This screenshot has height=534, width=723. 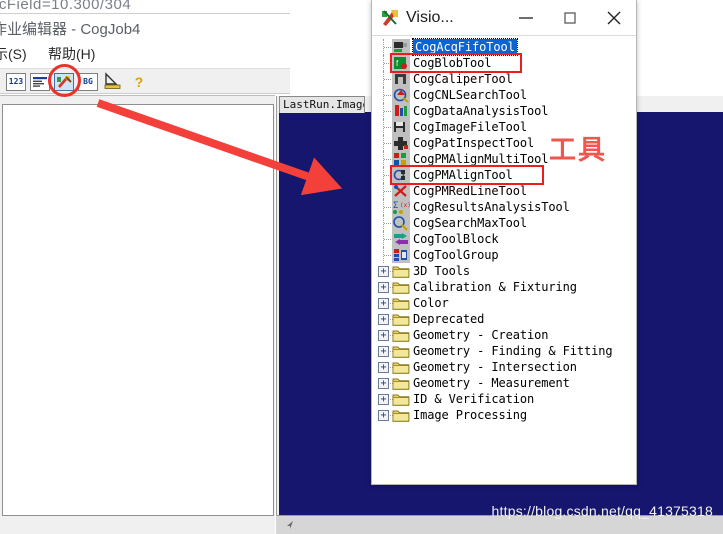 I want to click on tree-item: CogPMRedLineTool, so click(x=504, y=191).